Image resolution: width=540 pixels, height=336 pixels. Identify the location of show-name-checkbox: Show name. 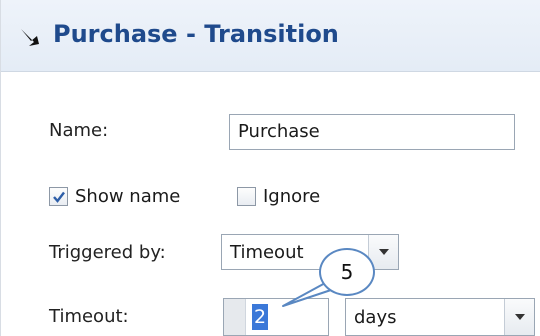
(114, 196).